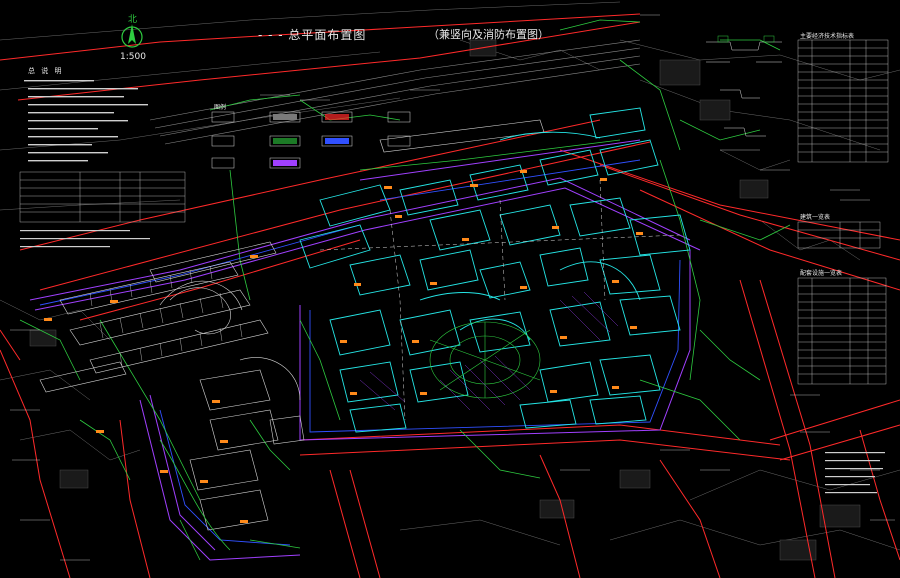  What do you see at coordinates (46, 71) in the screenshot?
I see `notes-header: 总 说 明` at bounding box center [46, 71].